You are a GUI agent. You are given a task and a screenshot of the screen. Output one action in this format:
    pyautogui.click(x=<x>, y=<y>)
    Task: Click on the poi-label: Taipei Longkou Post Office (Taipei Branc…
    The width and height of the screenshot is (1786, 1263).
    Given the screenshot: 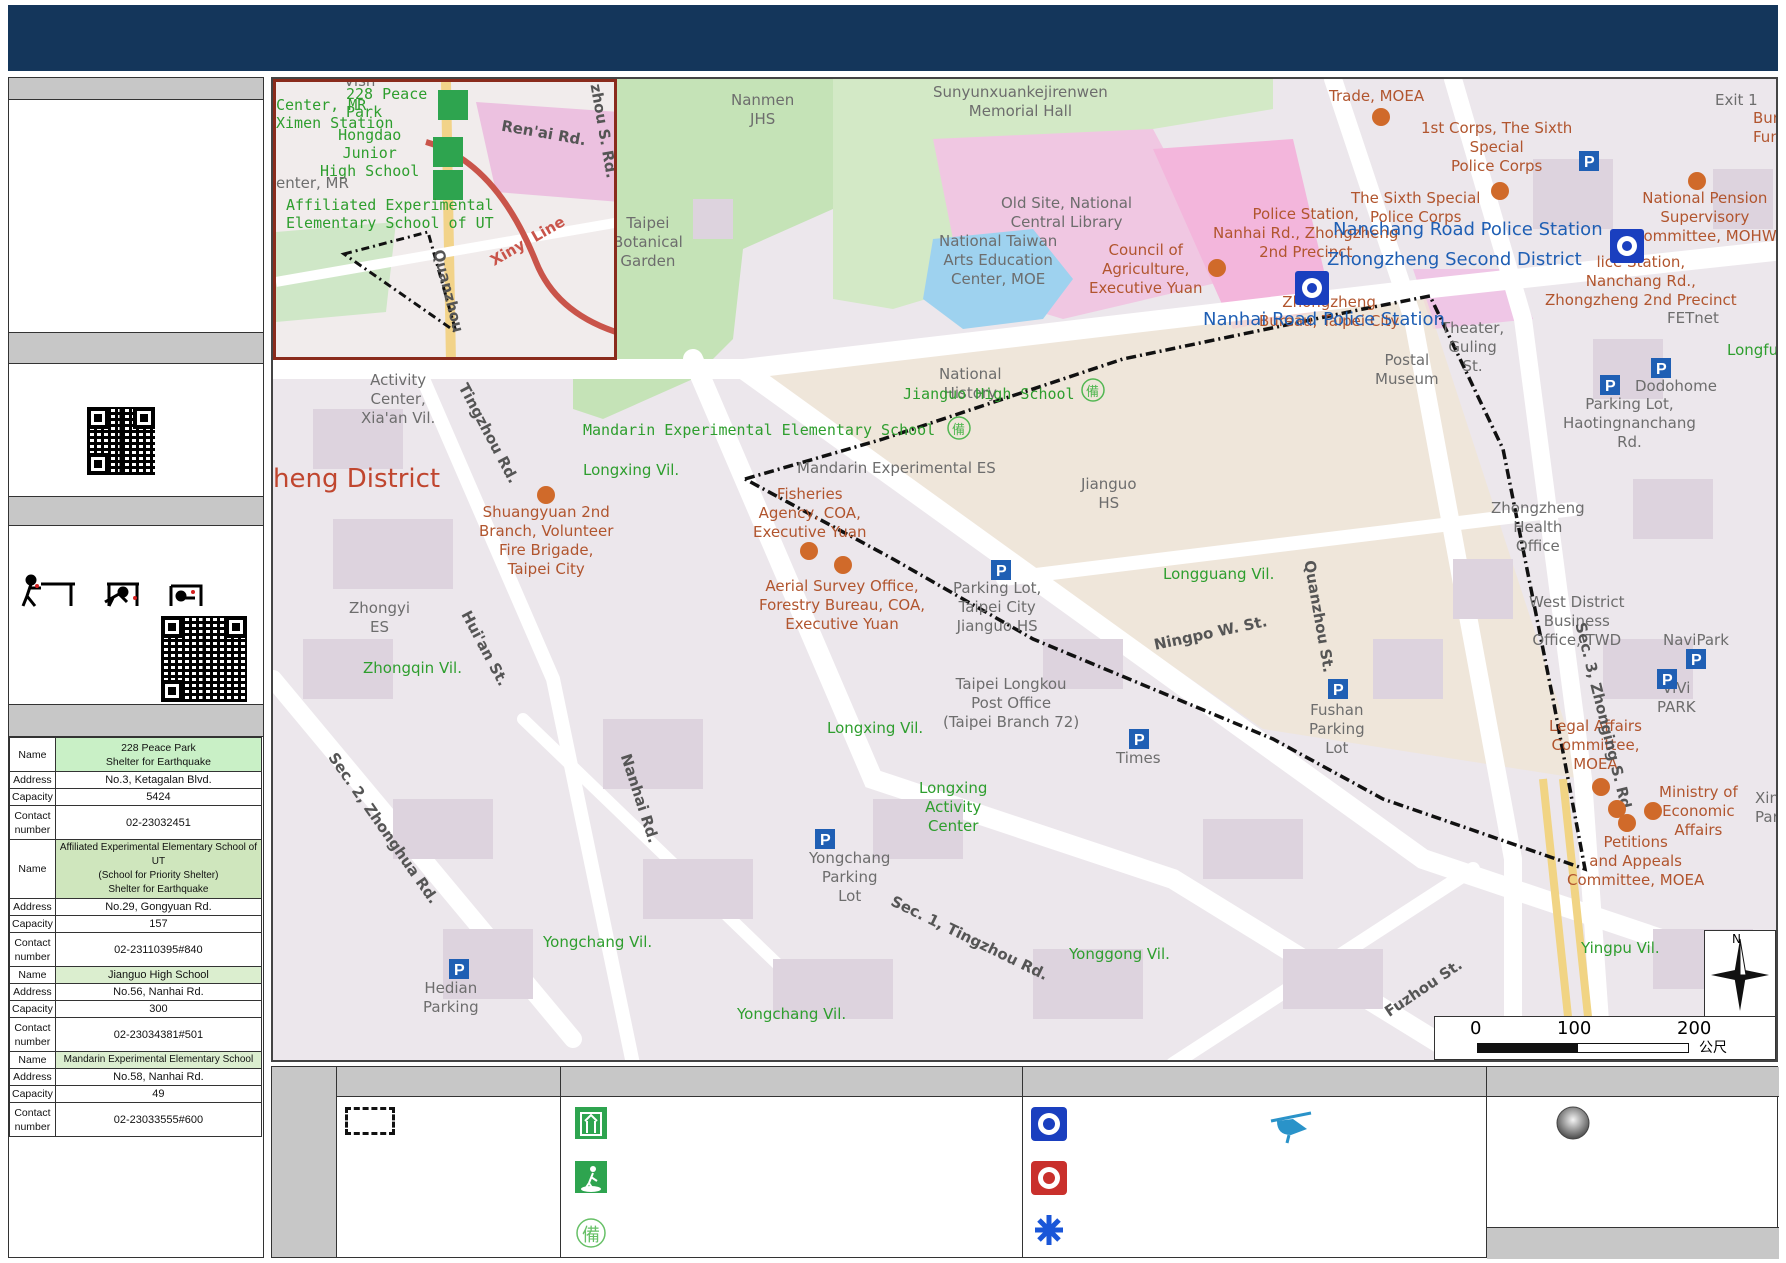 What is the action you would take?
    pyautogui.click(x=1011, y=703)
    